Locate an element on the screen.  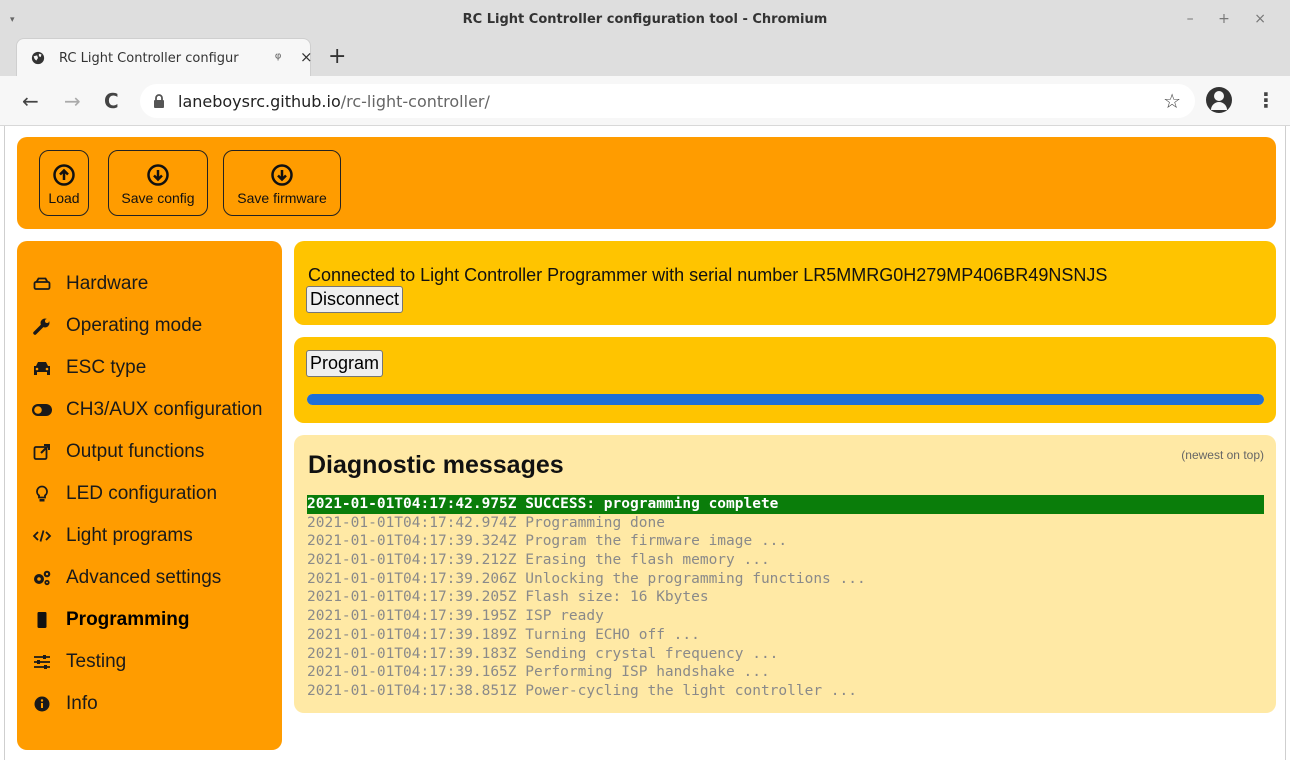
load-label: Load is located at coordinates (64, 198).